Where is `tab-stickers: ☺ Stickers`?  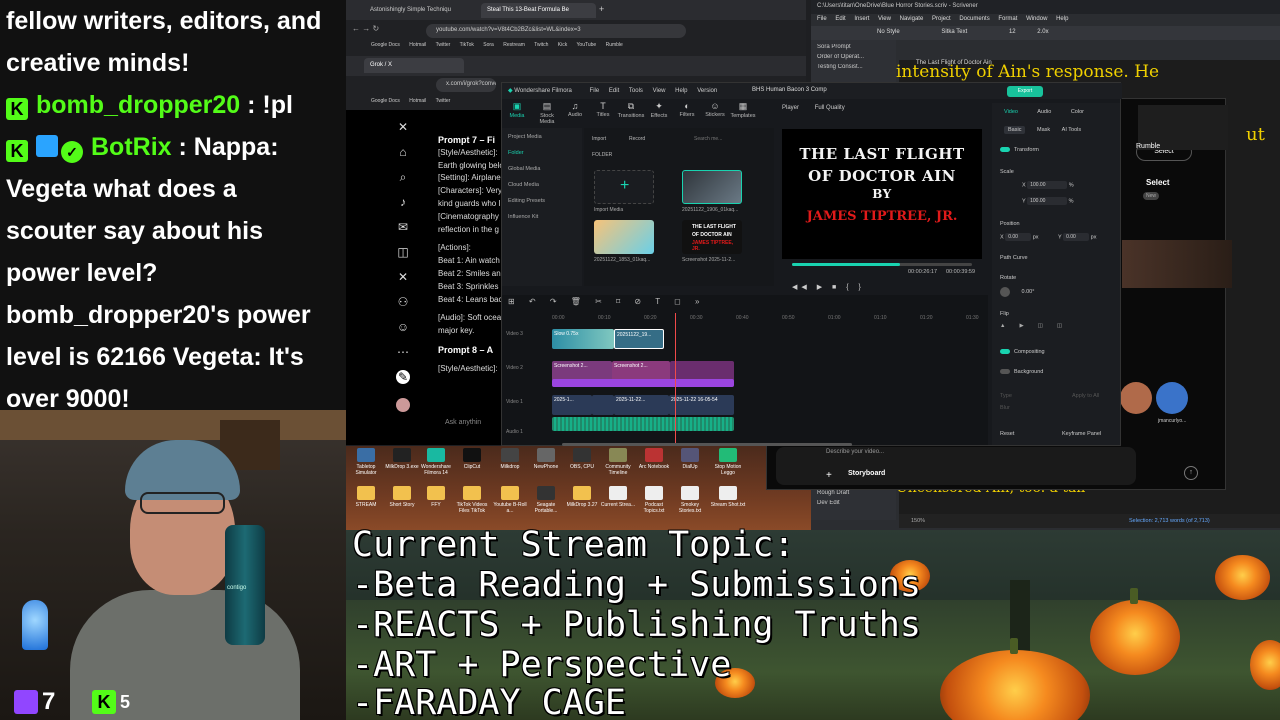 tab-stickers: ☺ Stickers is located at coordinates (715, 109).